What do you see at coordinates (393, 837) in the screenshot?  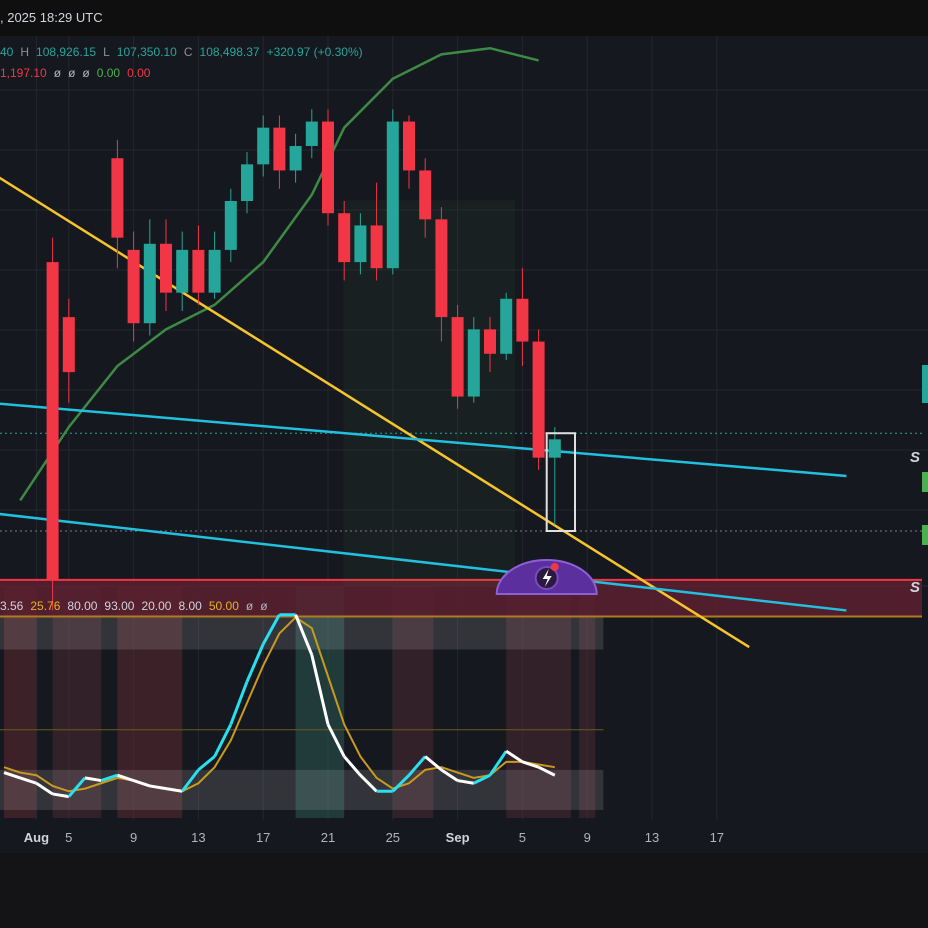 I see `time-axis-label: 25` at bounding box center [393, 837].